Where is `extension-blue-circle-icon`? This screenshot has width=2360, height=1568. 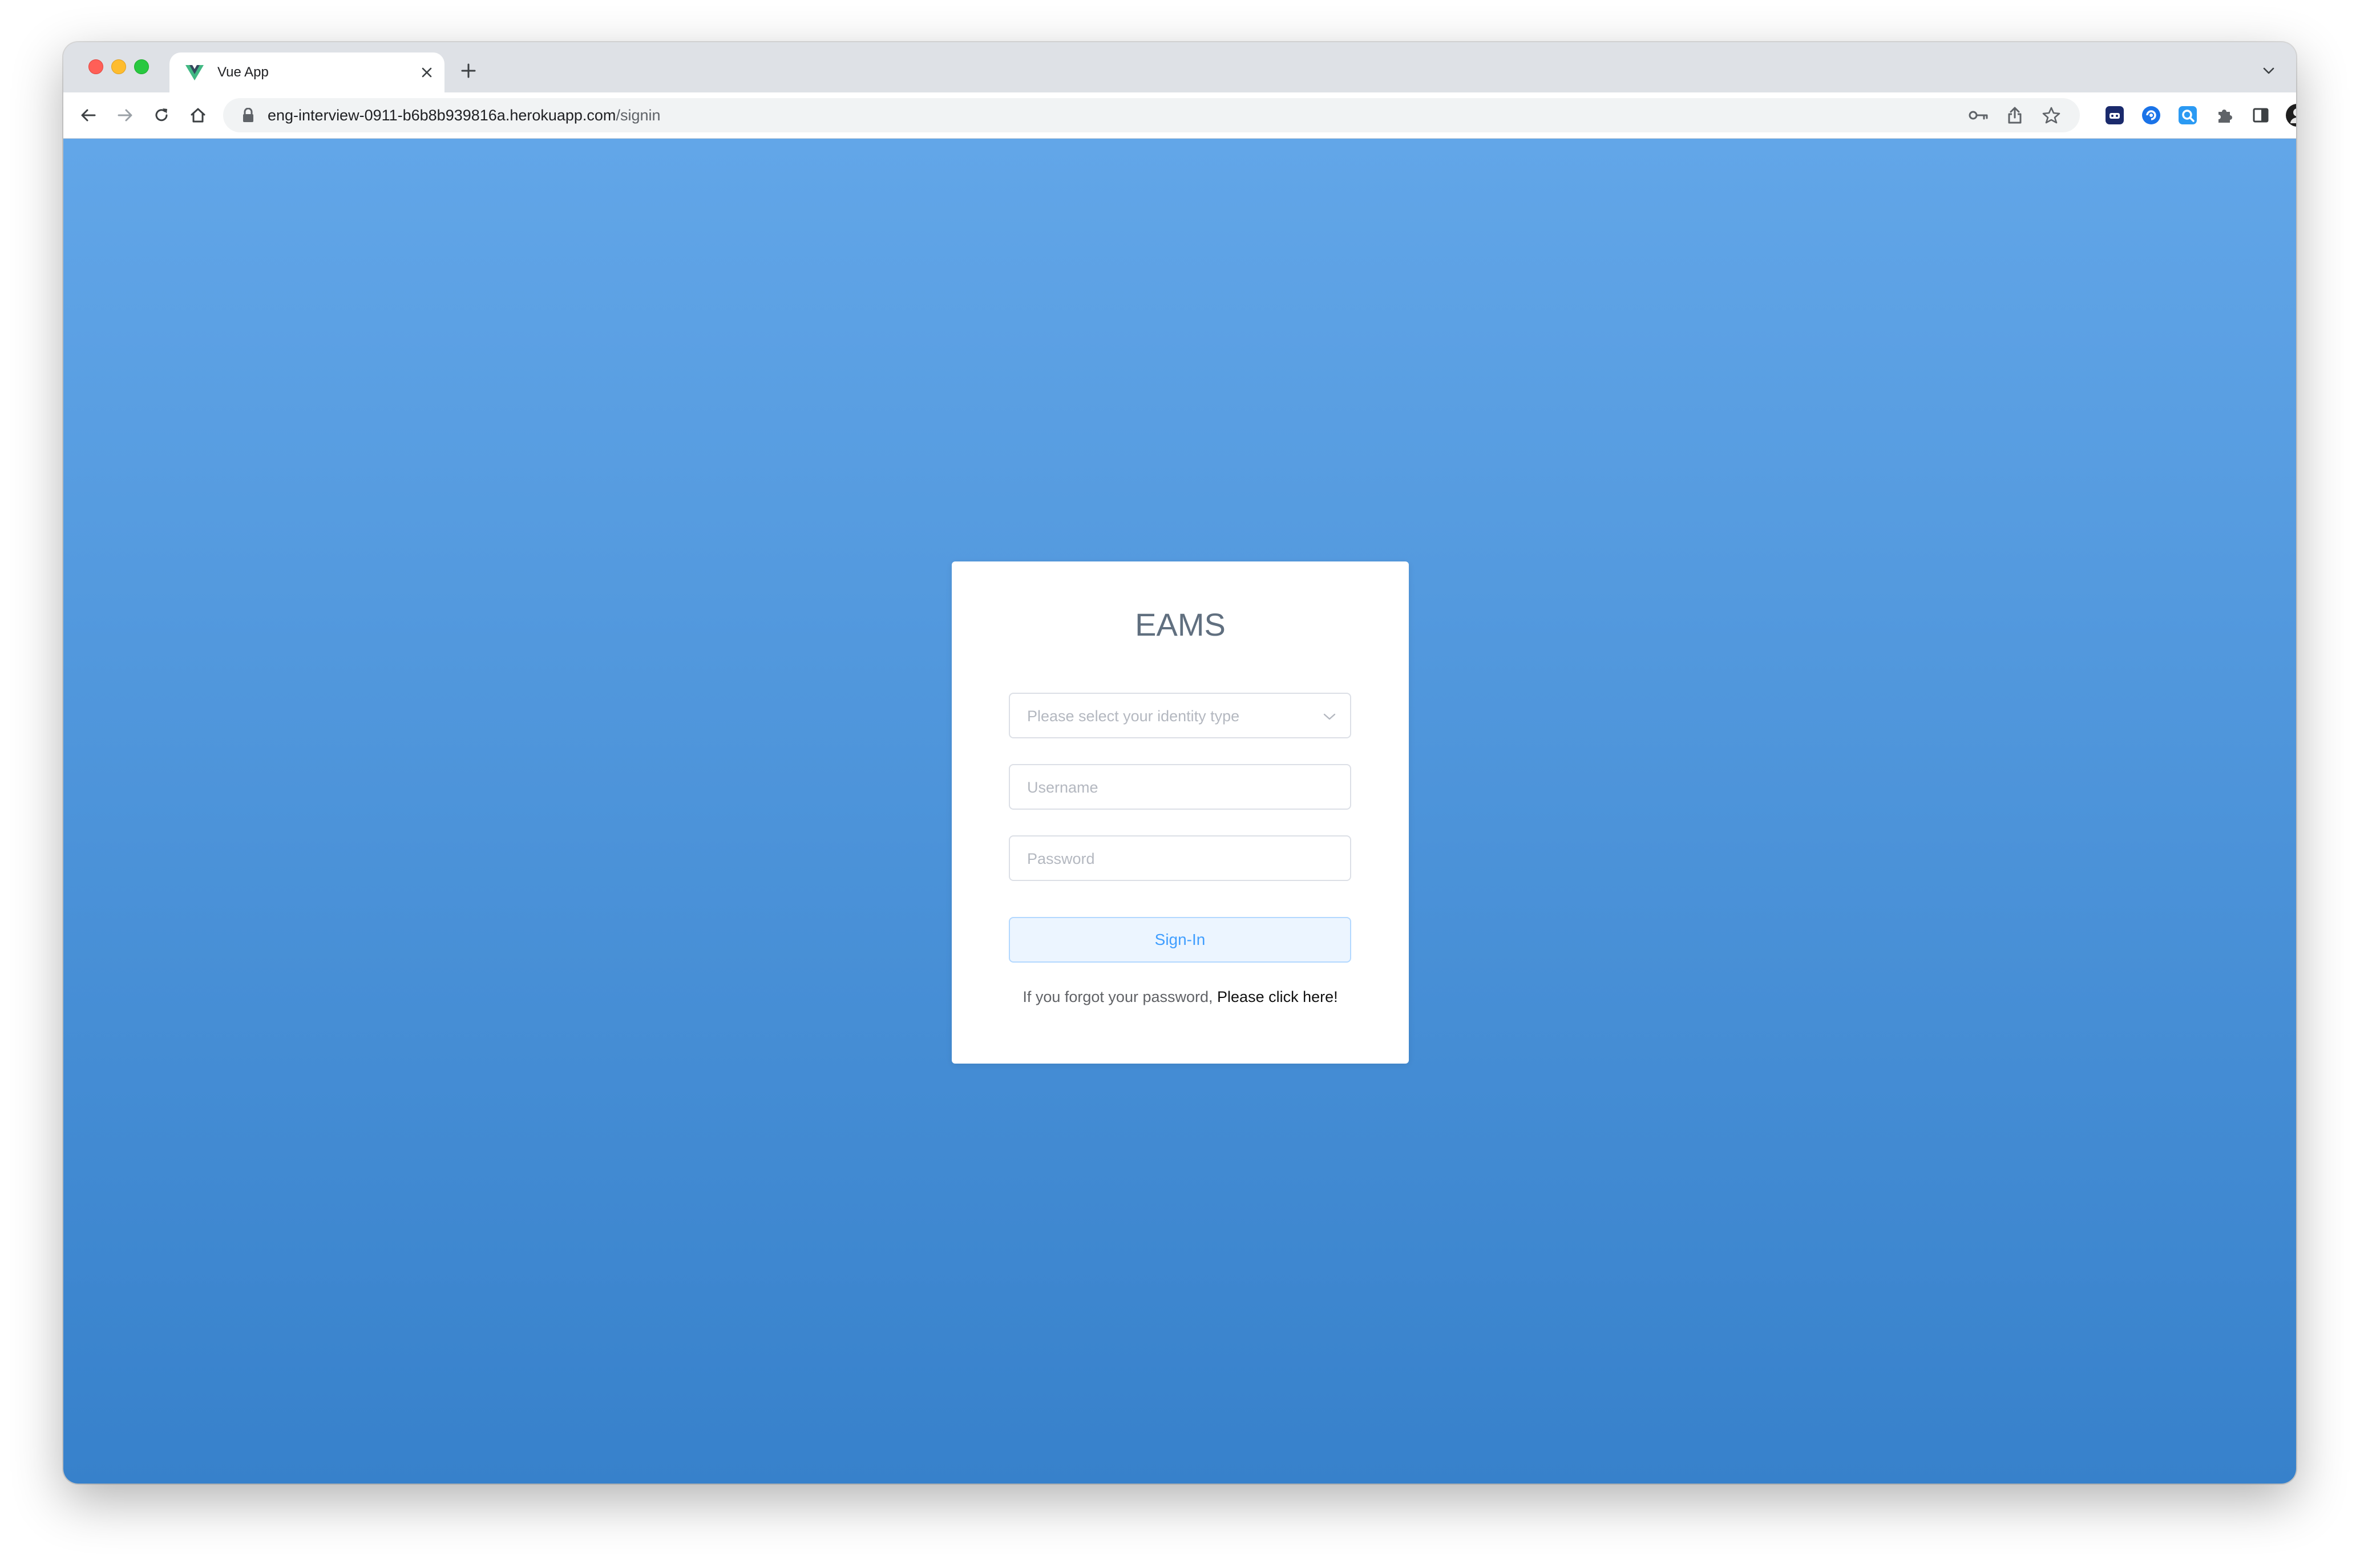
extension-blue-circle-icon is located at coordinates (2151, 115).